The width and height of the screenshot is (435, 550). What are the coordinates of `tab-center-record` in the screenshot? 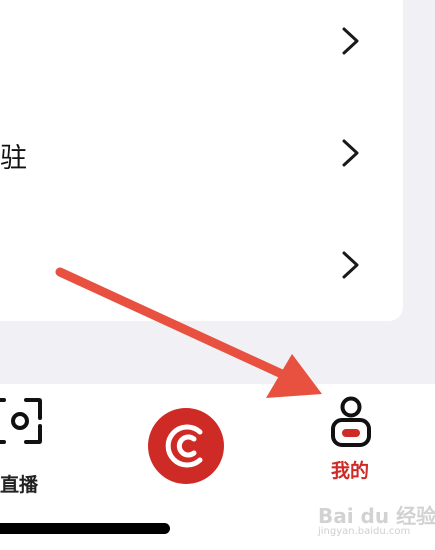 It's located at (186, 446).